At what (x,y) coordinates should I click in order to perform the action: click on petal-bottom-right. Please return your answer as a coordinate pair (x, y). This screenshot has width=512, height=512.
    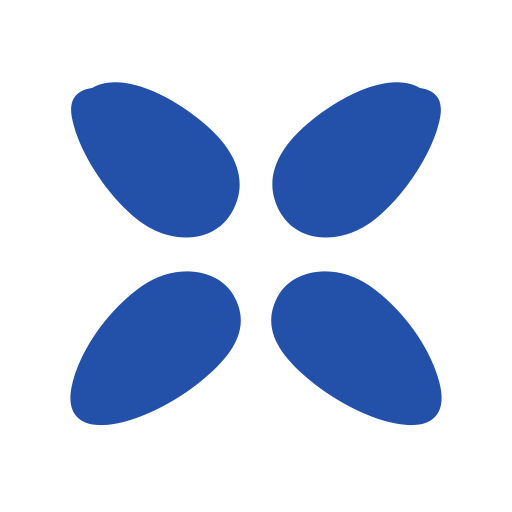
    Looking at the image, I should click on (356, 348).